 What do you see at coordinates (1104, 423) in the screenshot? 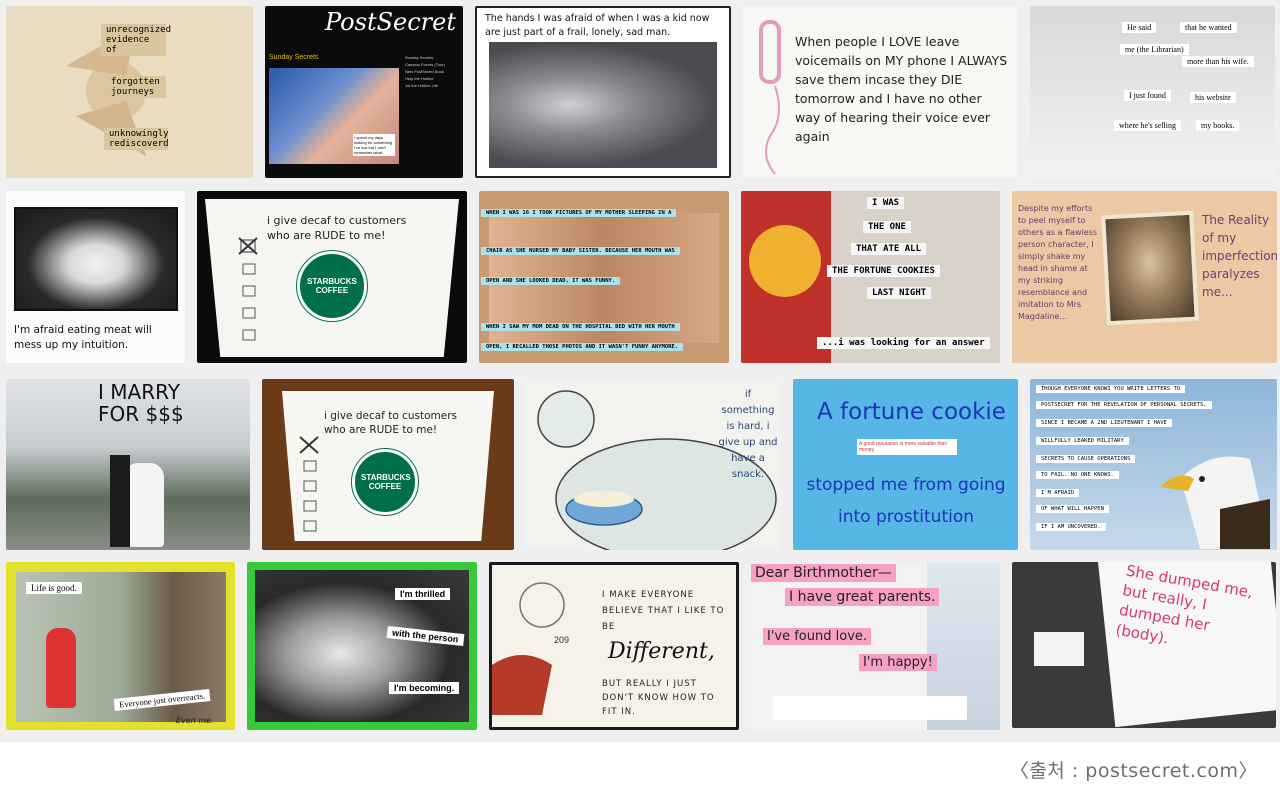
I see `military-line-3: SINCE I BECAME A 2ND LIEUTENANT I HAVE` at bounding box center [1104, 423].